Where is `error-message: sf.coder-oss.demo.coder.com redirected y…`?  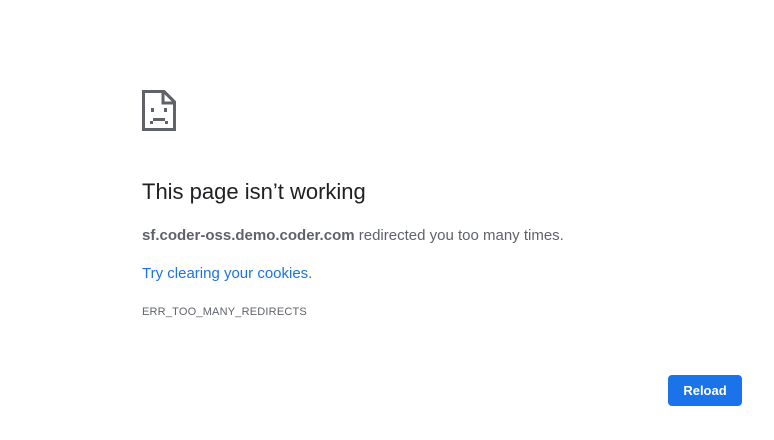
error-message: sf.coder-oss.demo.coder.com redirected y… is located at coordinates (353, 236).